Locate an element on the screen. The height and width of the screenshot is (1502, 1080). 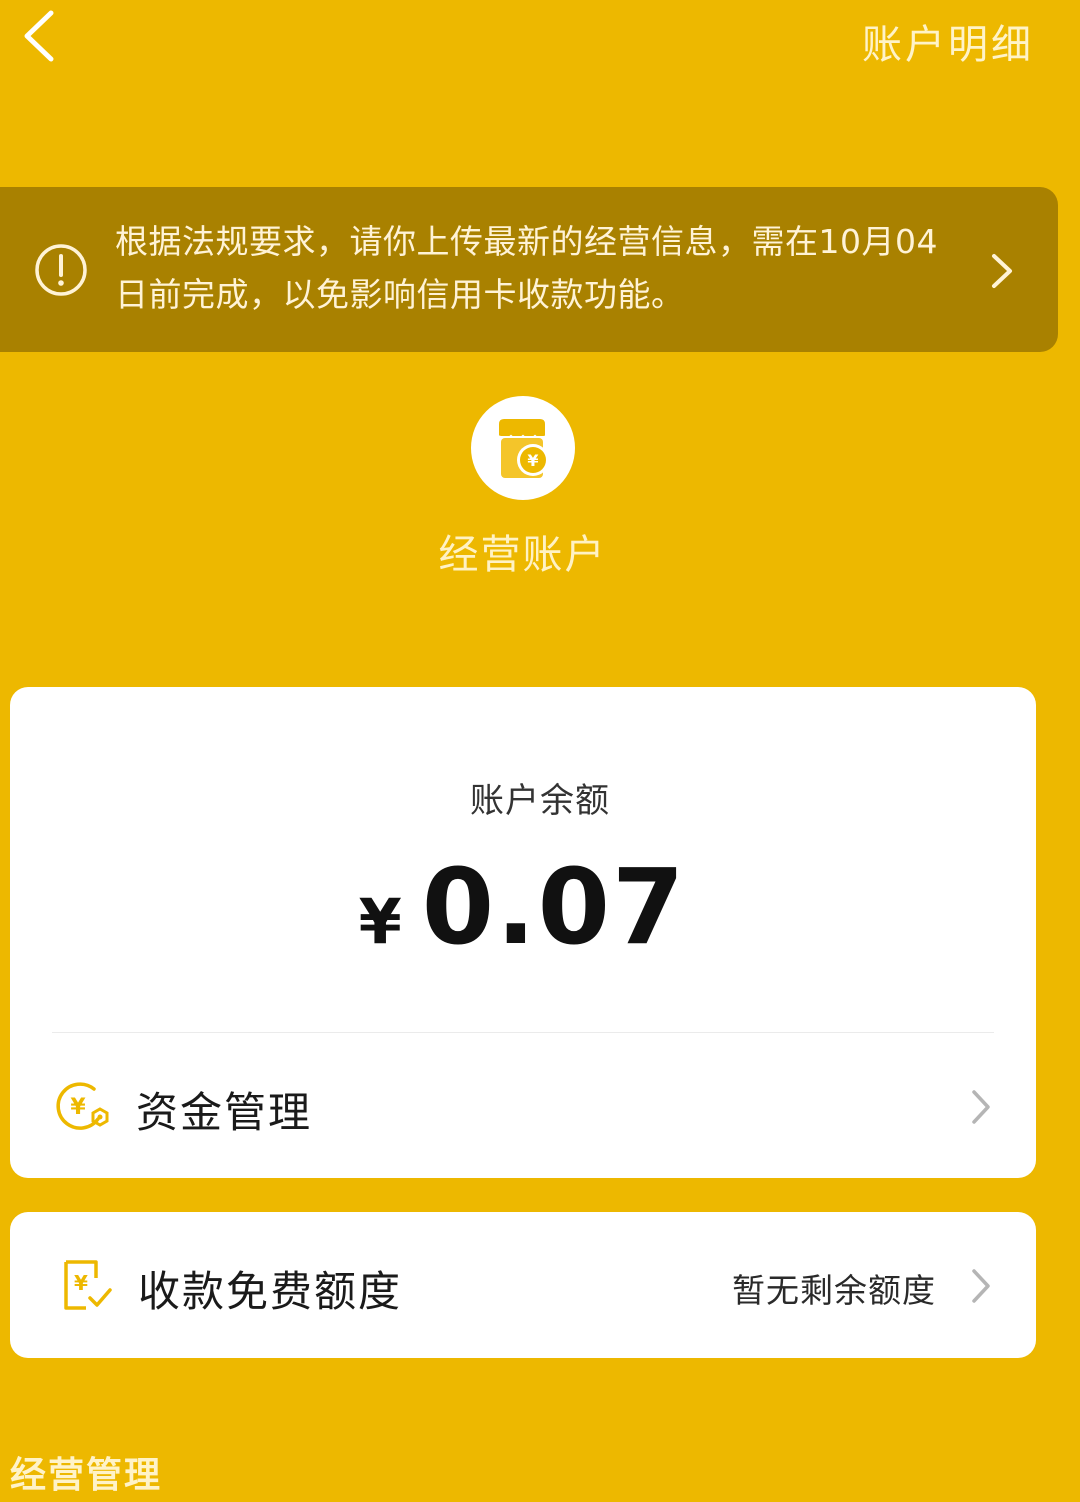
balance-label: 账户余额 is located at coordinates (540, 801).